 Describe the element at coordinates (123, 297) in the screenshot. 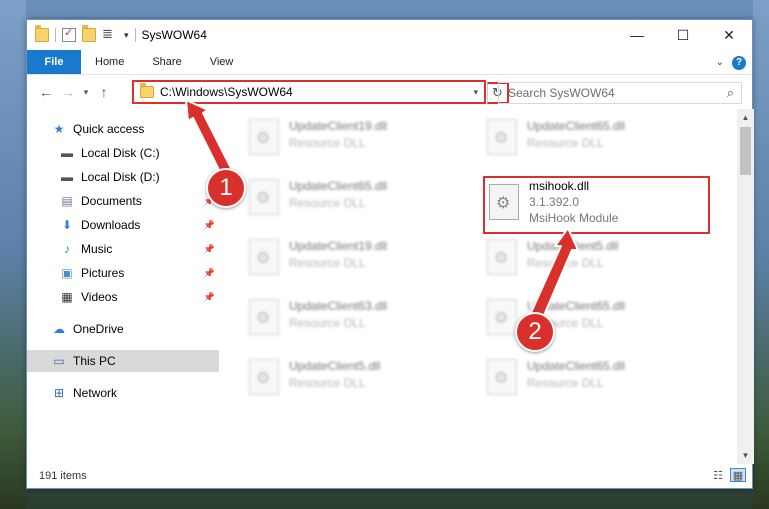

I see `sidebar-item-videos: ▦ Videos 📌` at that location.